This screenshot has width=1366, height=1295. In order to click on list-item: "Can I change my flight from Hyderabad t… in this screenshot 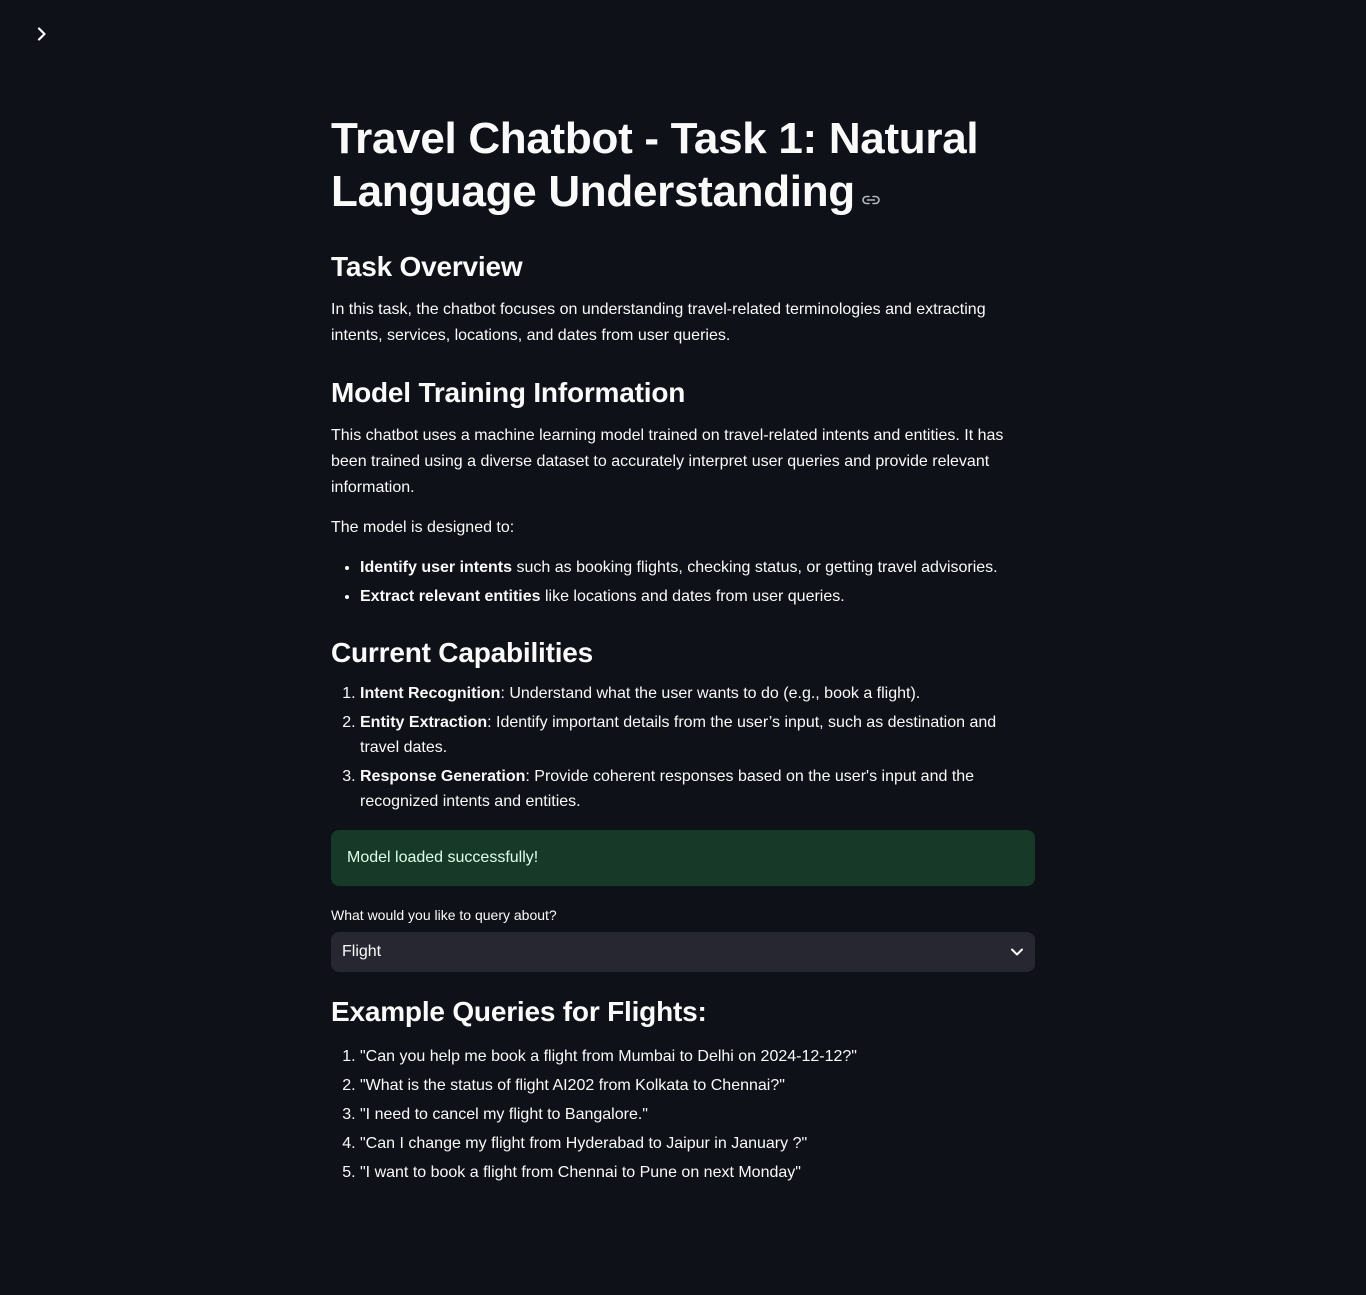, I will do `click(697, 1143)`.